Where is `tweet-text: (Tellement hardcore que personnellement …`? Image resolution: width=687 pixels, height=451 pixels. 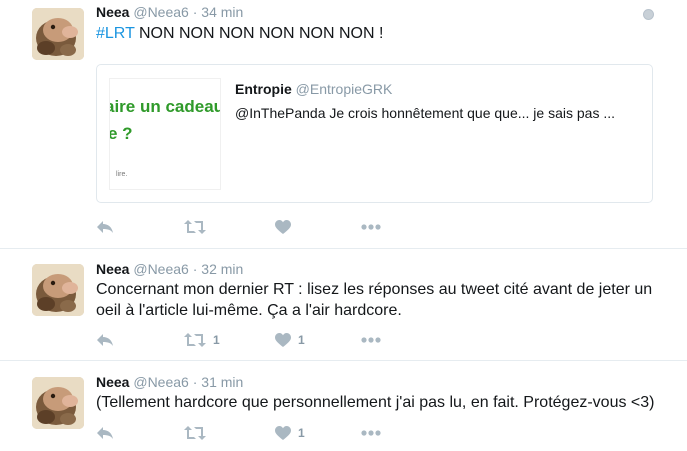
tweet-text: (Tellement hardcore que personnellement … is located at coordinates (375, 402).